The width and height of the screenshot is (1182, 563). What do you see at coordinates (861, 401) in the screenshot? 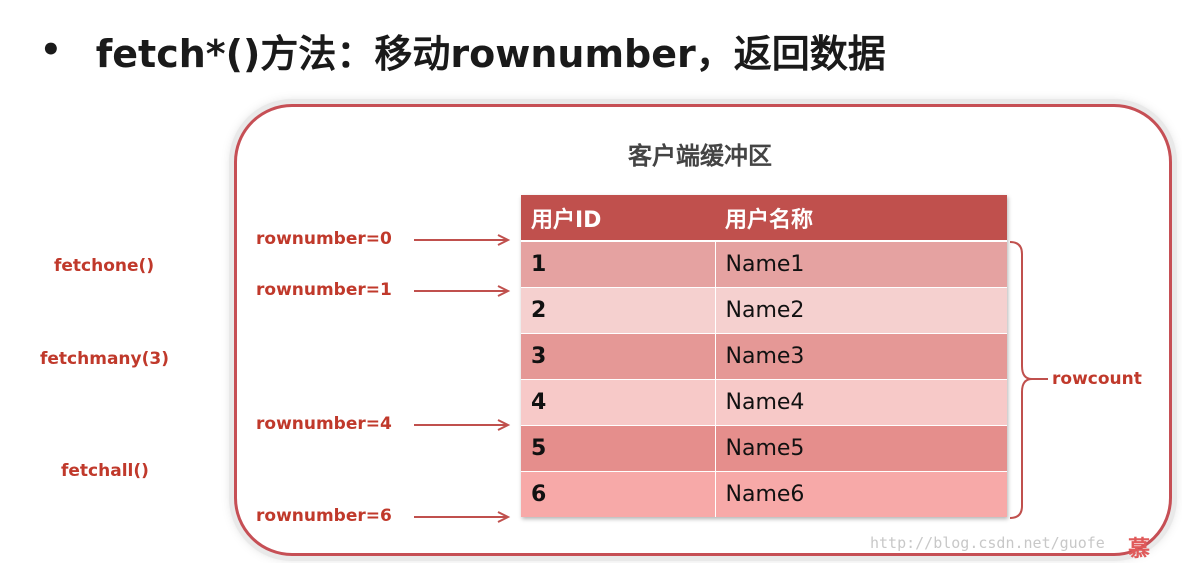
I see `user-name-cell: Name4` at bounding box center [861, 401].